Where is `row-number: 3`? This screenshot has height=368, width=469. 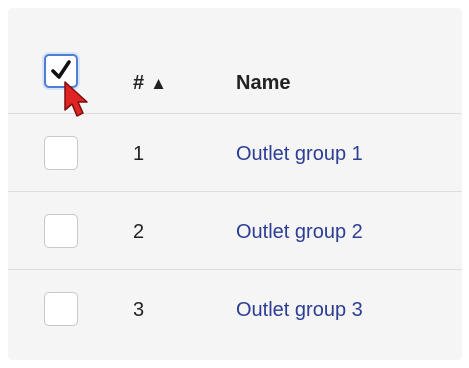 row-number: 3 is located at coordinates (139, 310).